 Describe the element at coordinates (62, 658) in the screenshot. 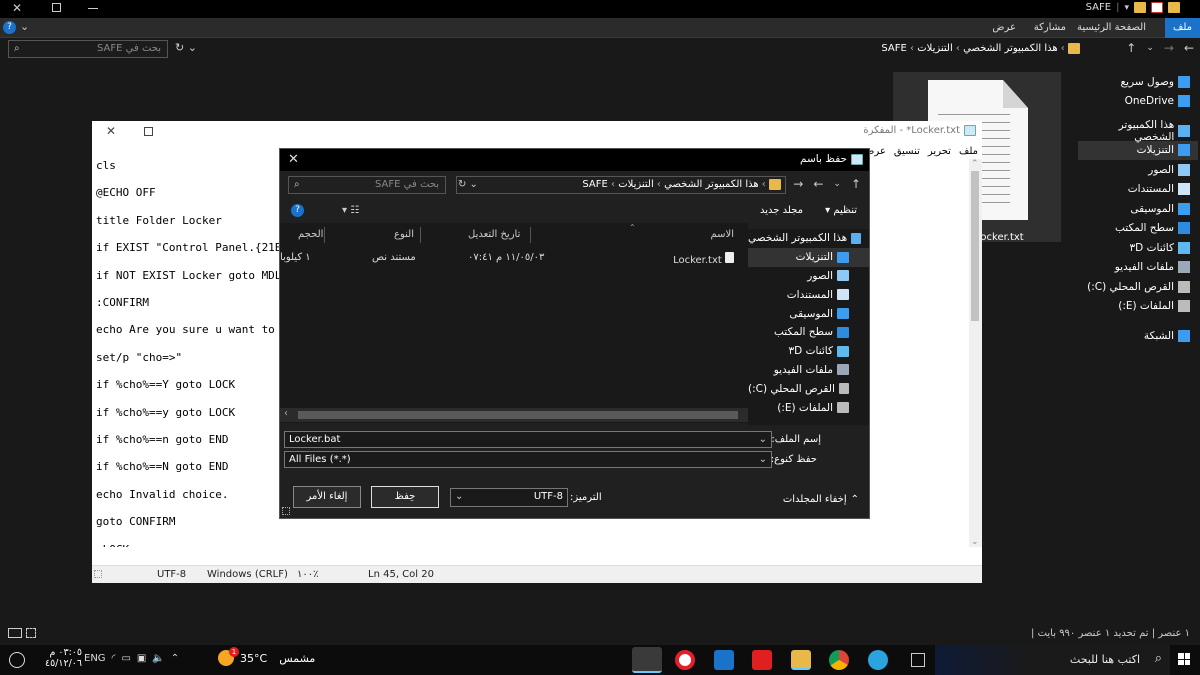

I see `clock: ٠٣:٠٥ م ٤٥/١٢/٠٦` at that location.